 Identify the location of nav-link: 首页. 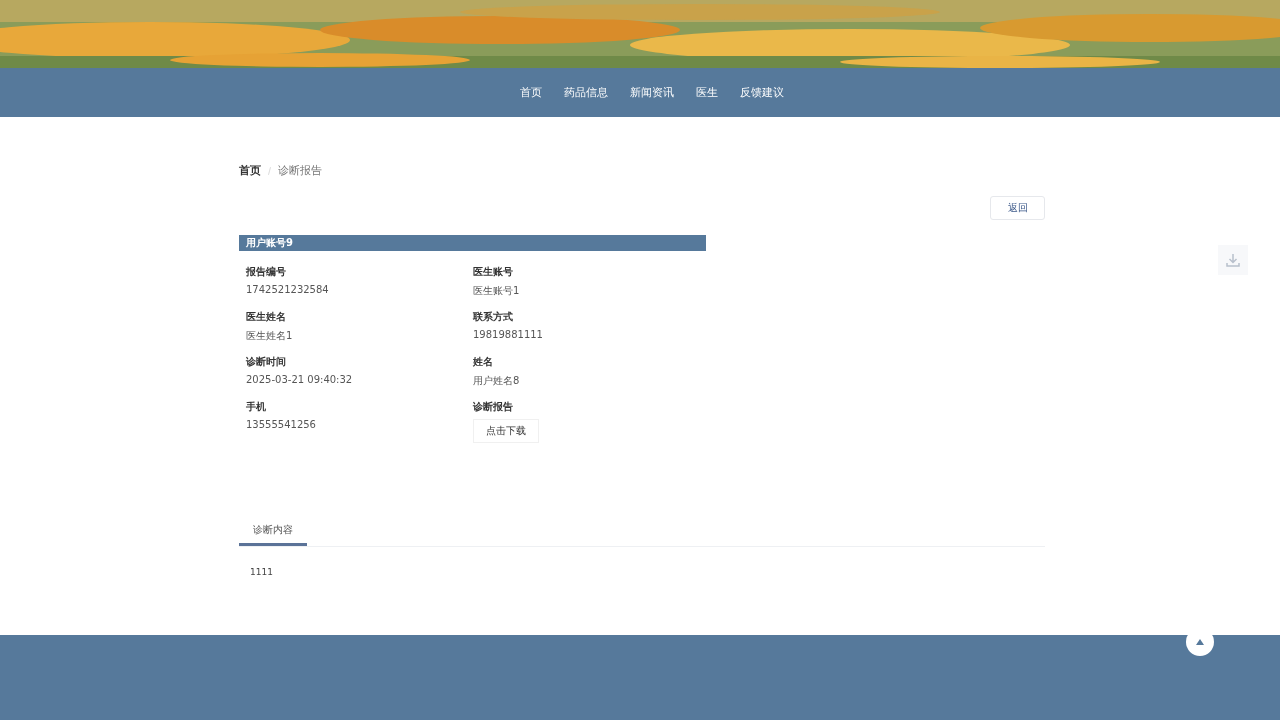
(531, 92).